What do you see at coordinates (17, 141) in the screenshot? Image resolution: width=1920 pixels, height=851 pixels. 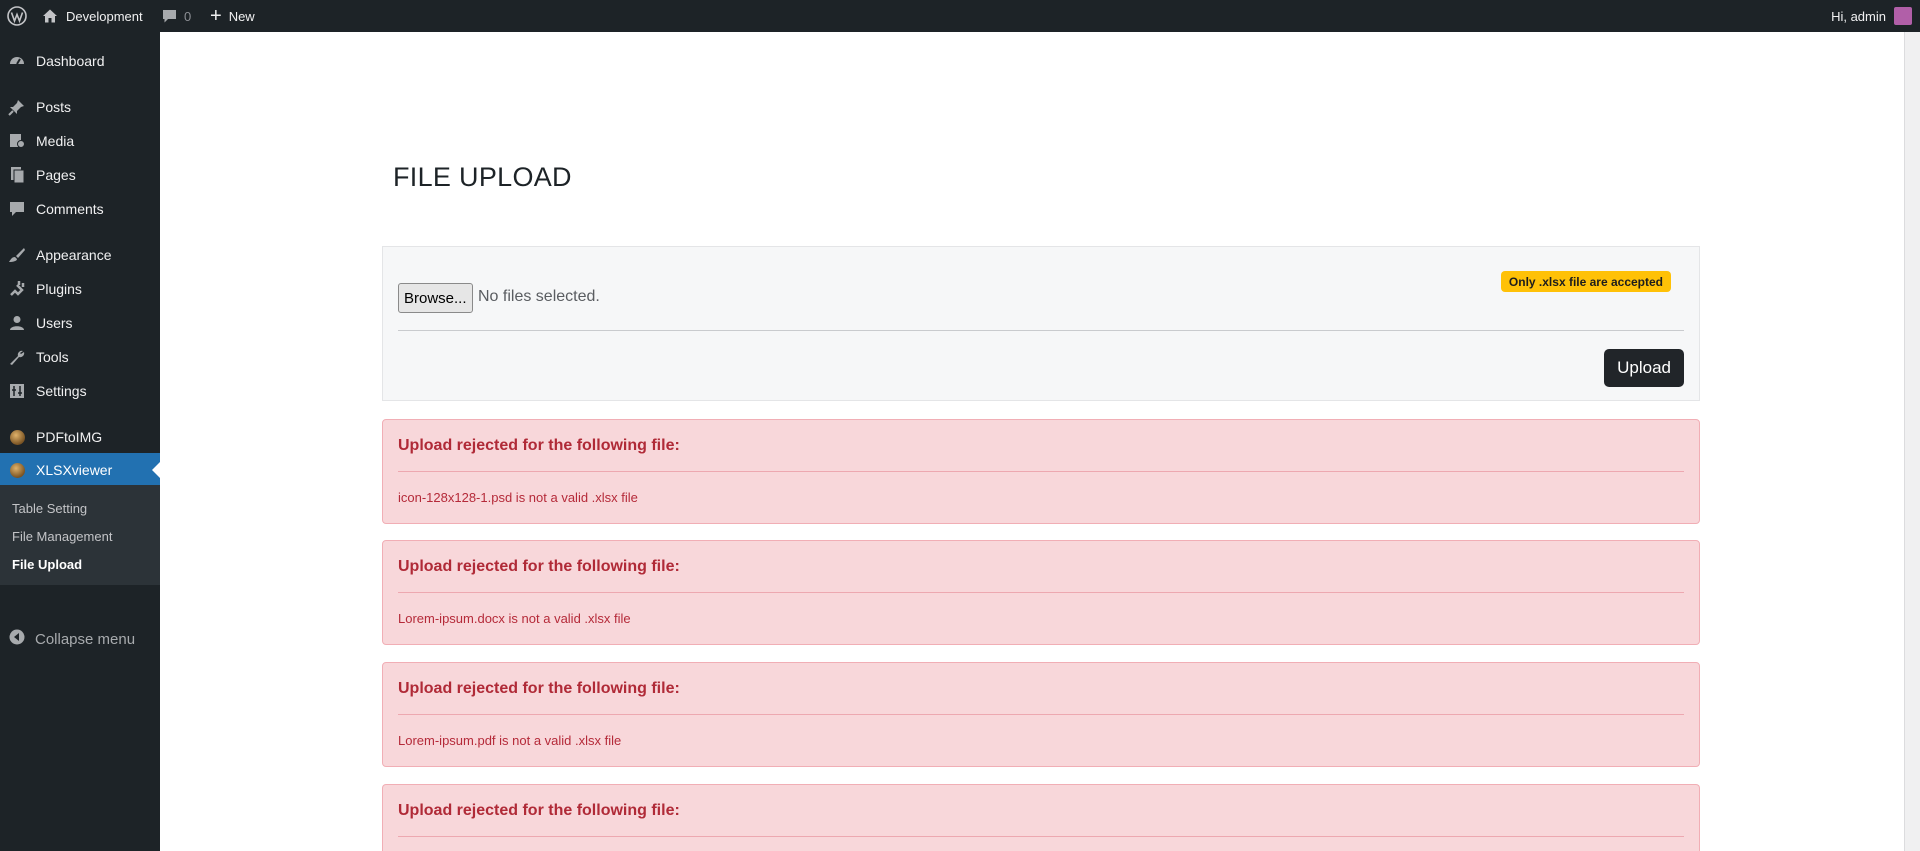 I see `media-icon` at bounding box center [17, 141].